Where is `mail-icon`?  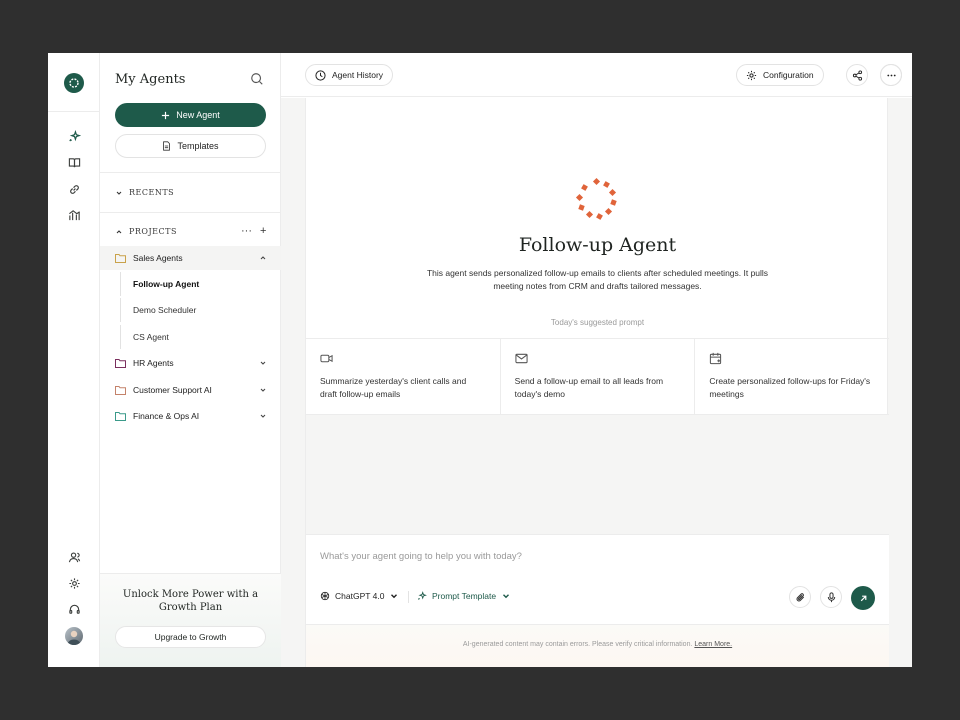 mail-icon is located at coordinates (521, 358).